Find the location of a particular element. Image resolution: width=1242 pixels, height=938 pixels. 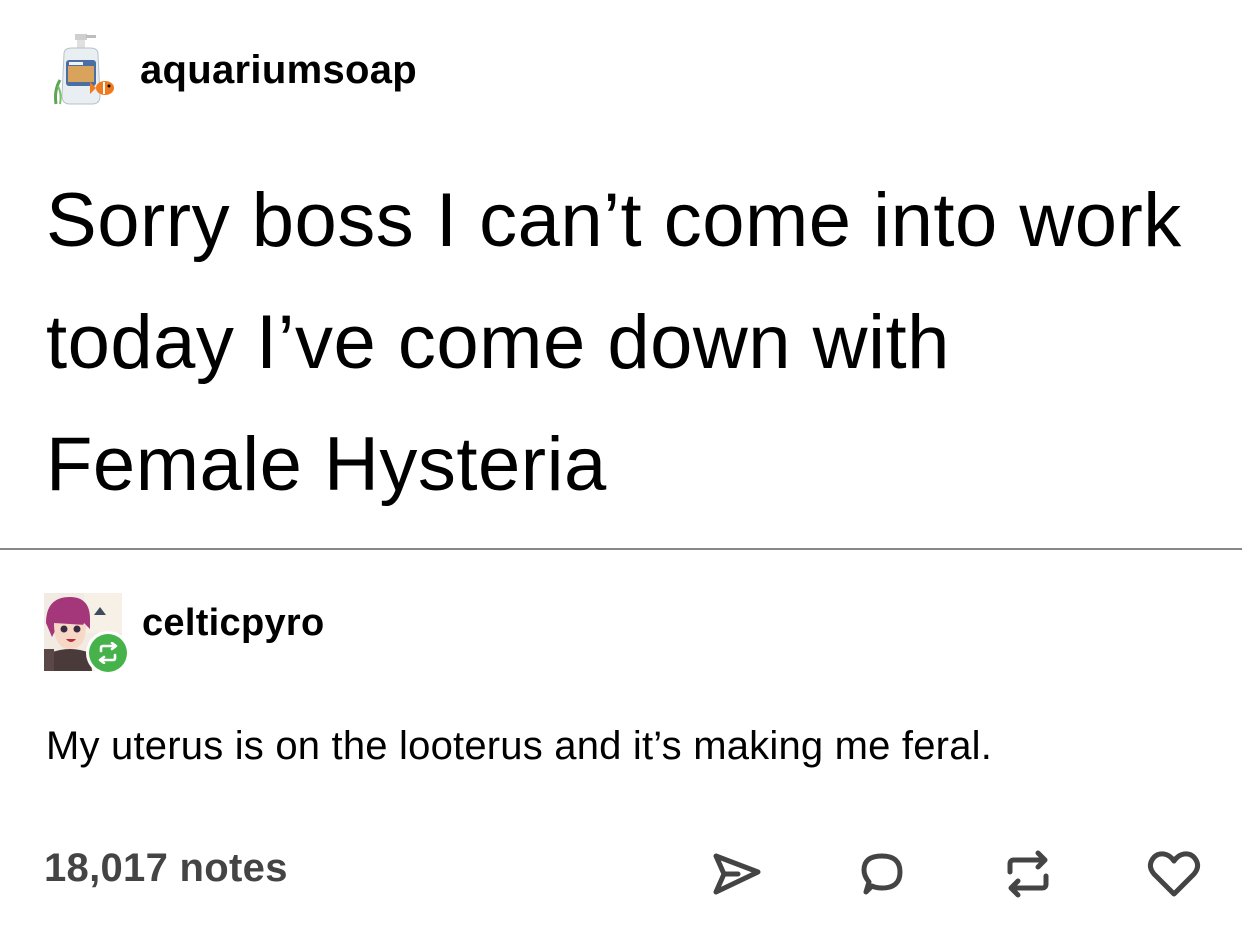

post-actions is located at coordinates (955, 874).